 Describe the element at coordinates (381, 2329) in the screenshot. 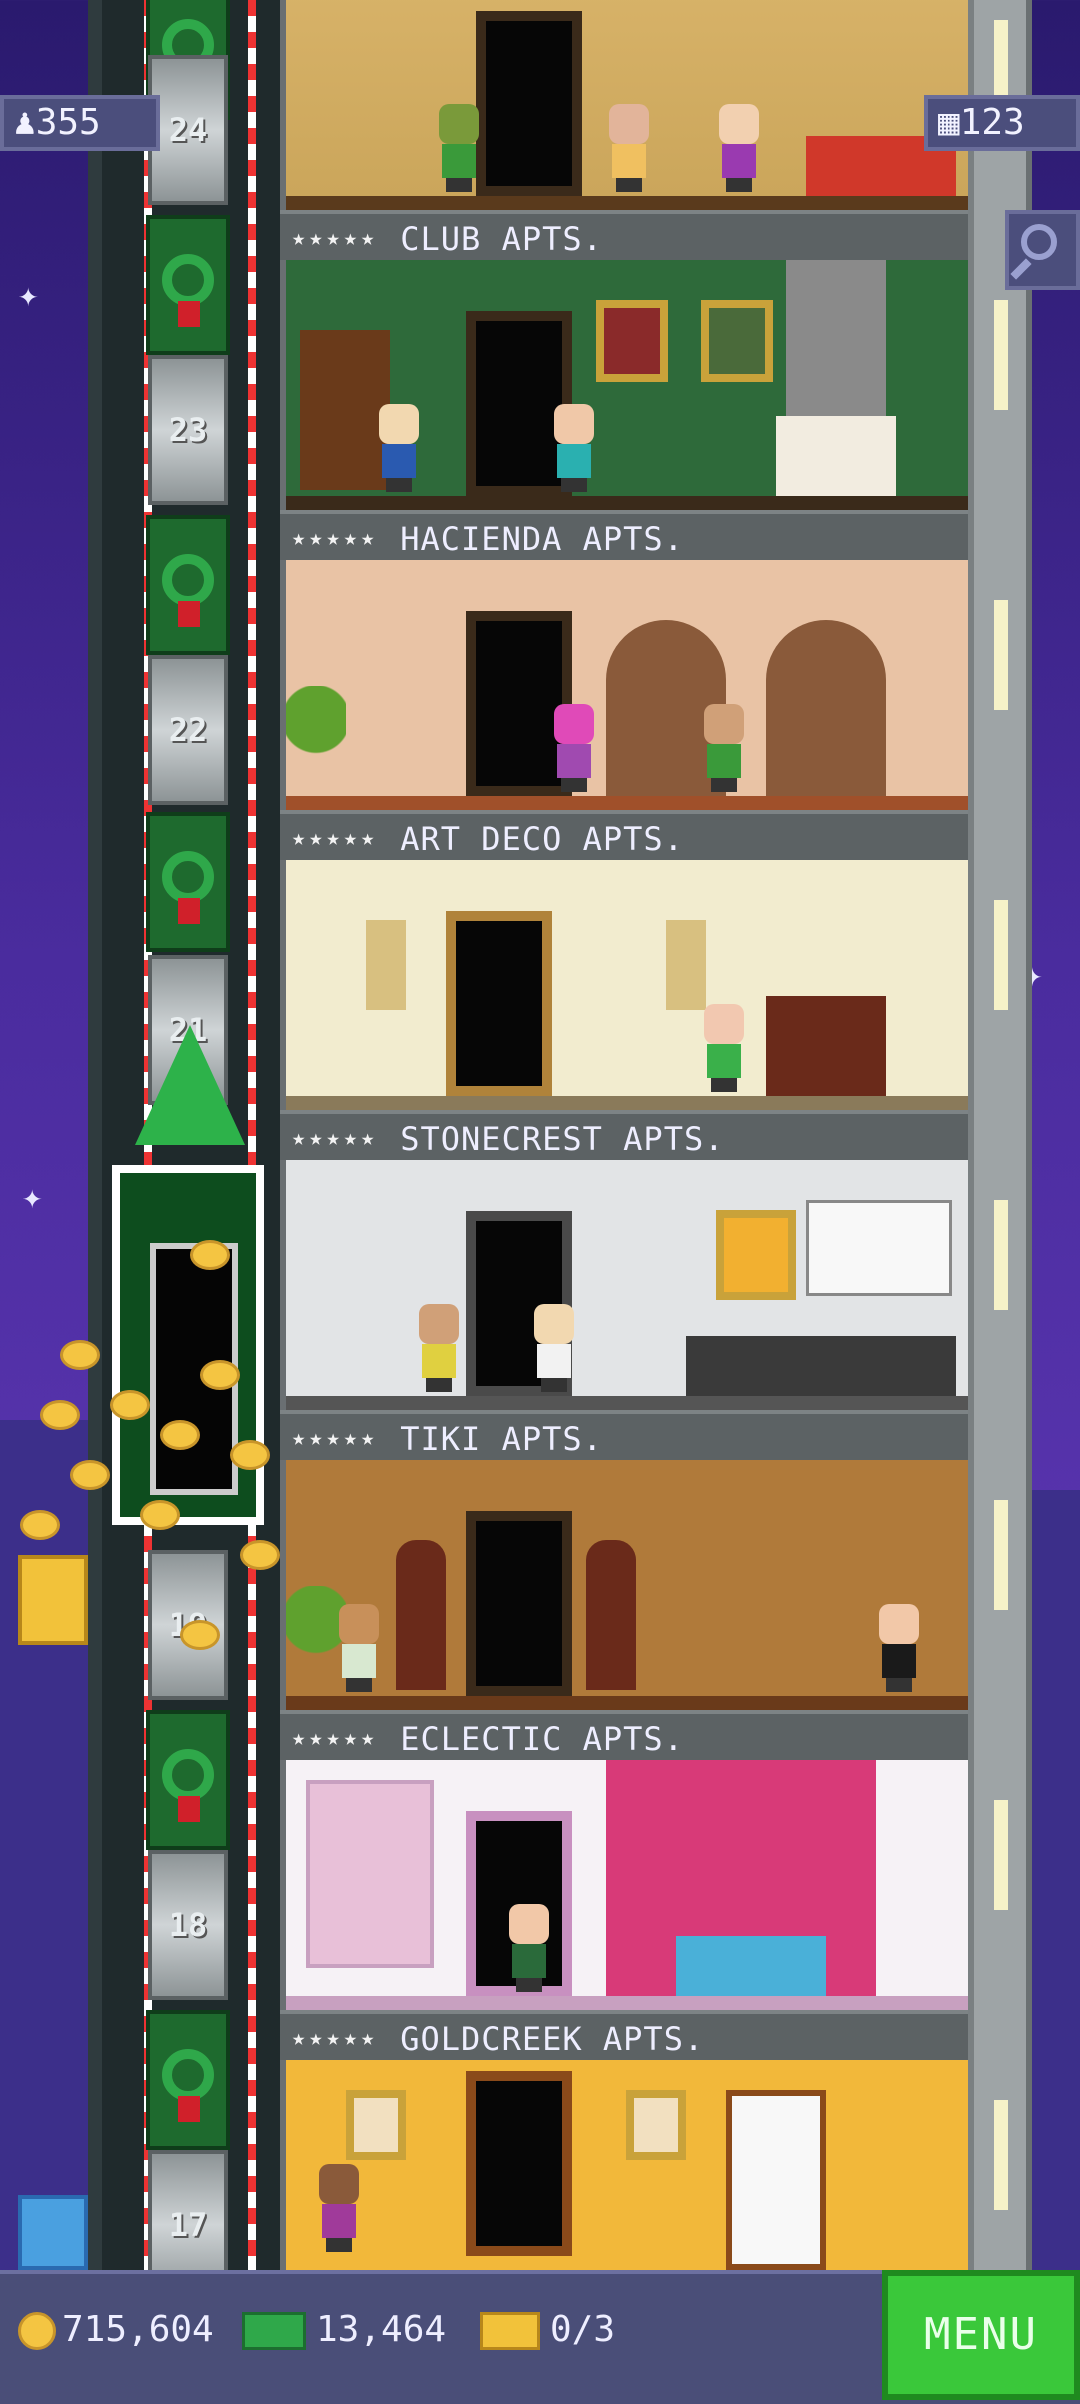

I see `bux-value: 13,464` at that location.